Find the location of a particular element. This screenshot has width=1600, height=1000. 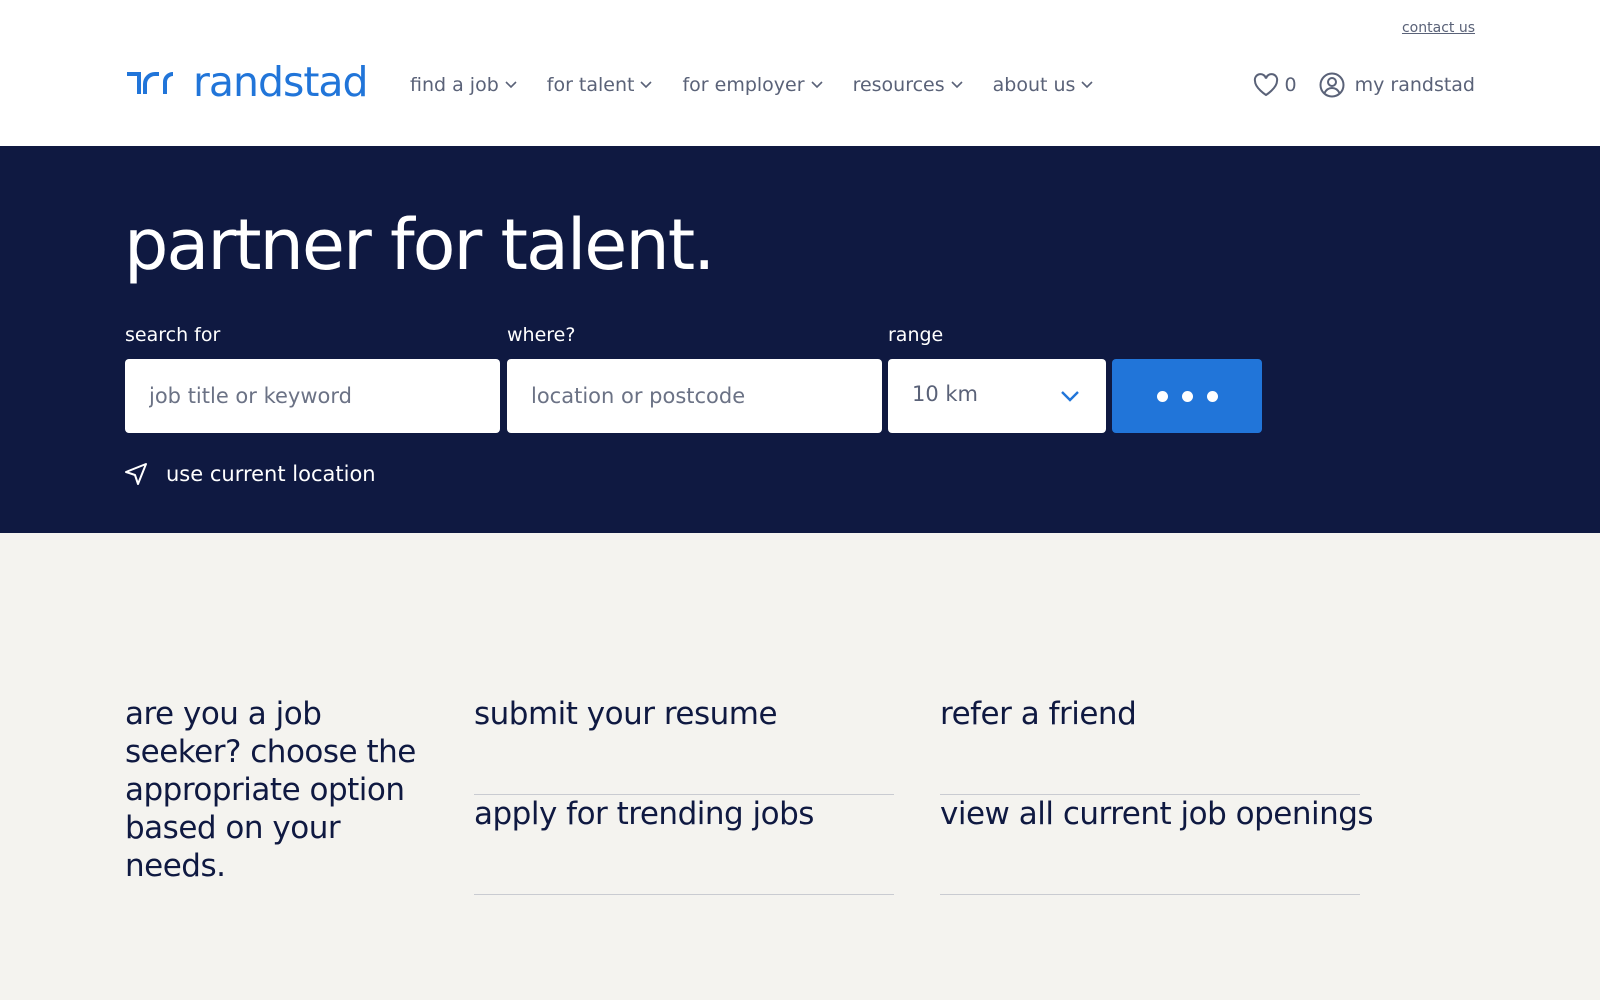

page-title: partner for talent. is located at coordinates (419, 245).